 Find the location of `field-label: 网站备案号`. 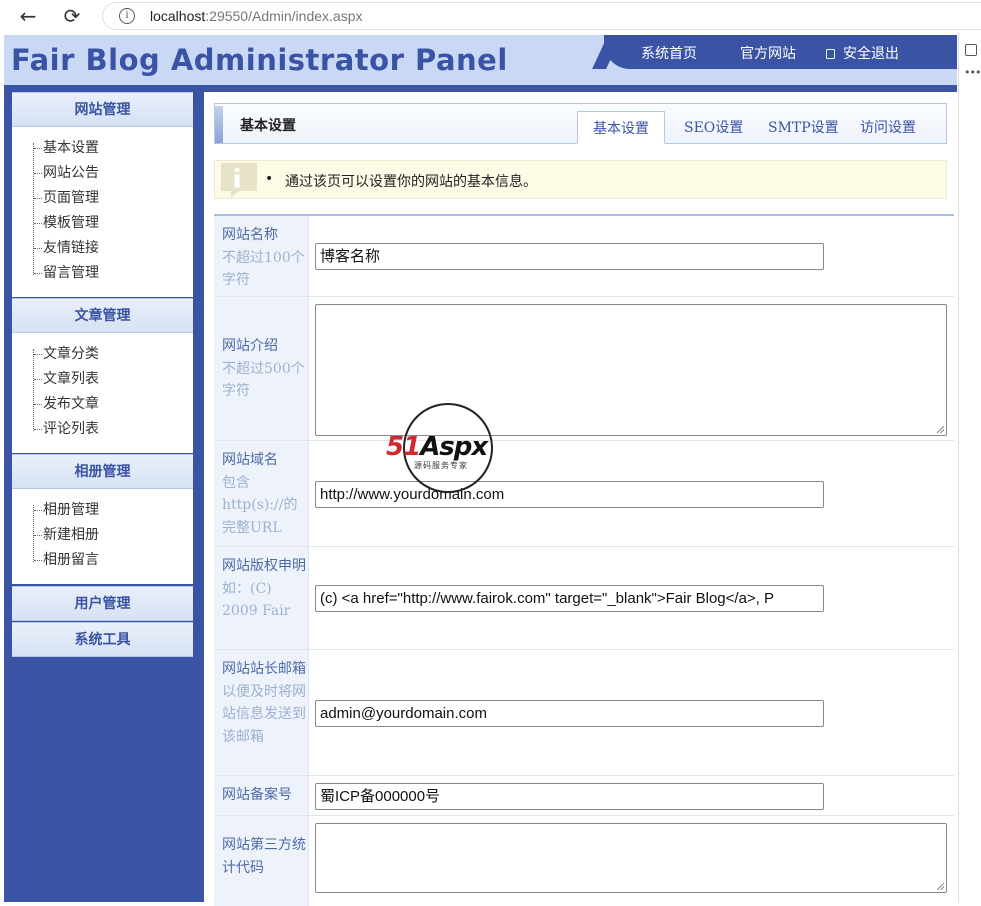

field-label: 网站备案号 is located at coordinates (257, 795).